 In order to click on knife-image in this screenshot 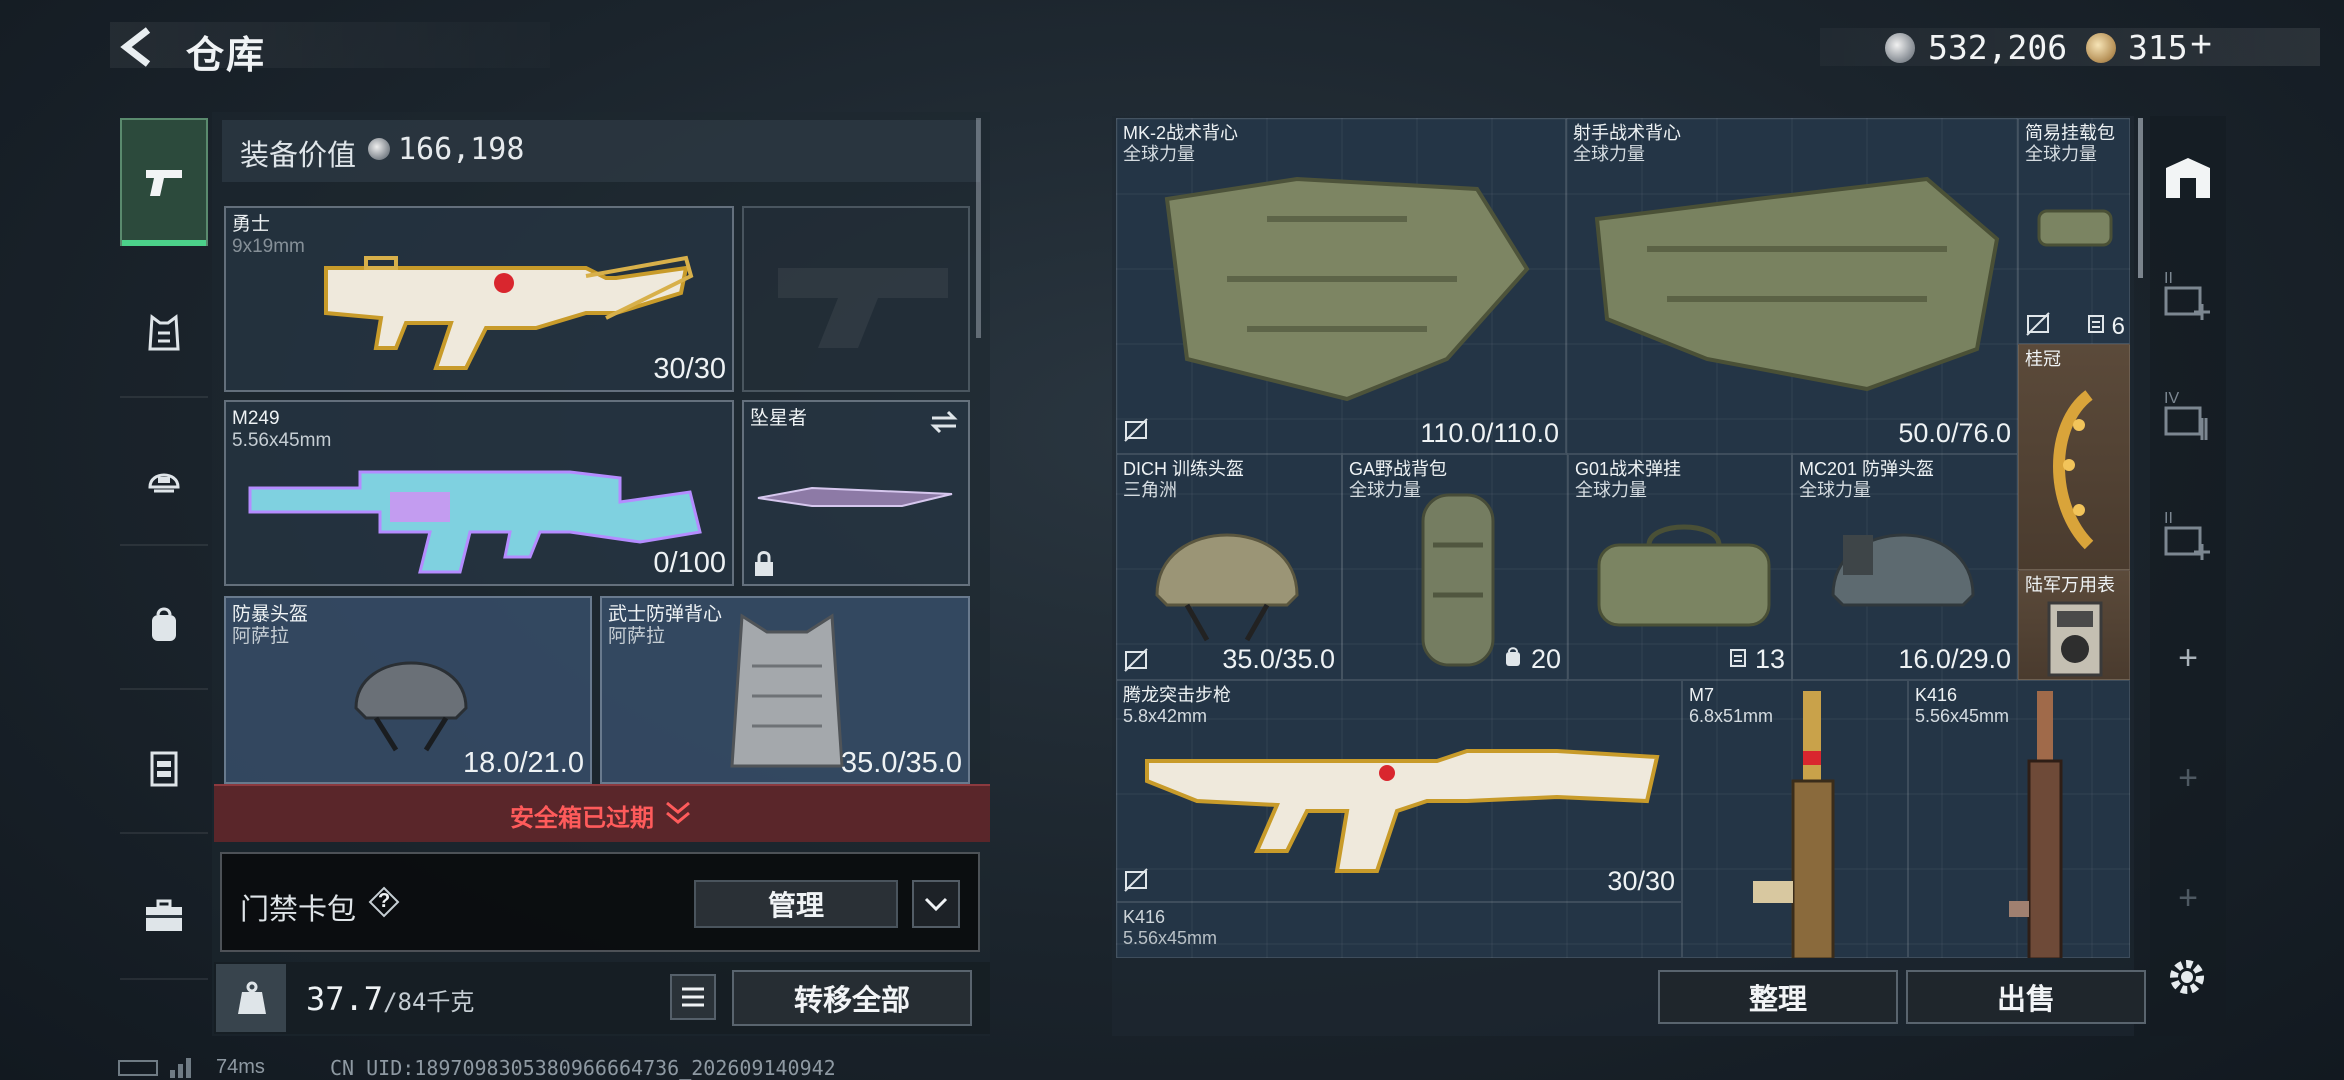, I will do `click(855, 496)`.